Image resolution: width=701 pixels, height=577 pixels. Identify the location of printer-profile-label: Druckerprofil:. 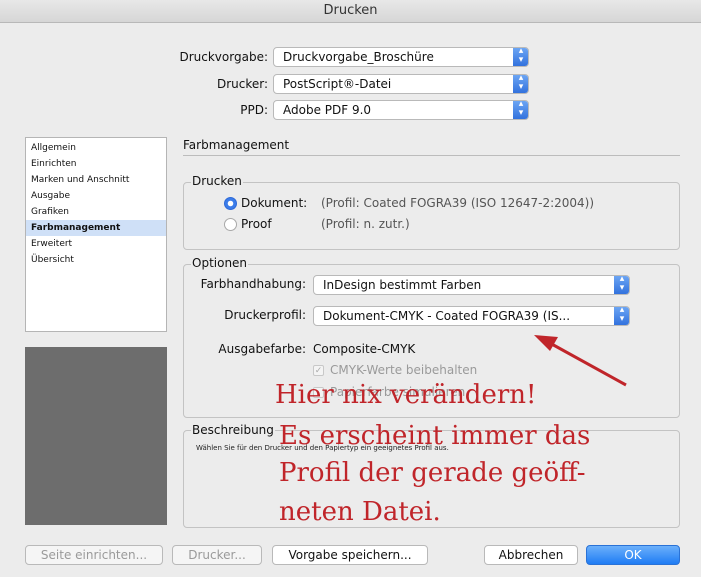
(265, 315).